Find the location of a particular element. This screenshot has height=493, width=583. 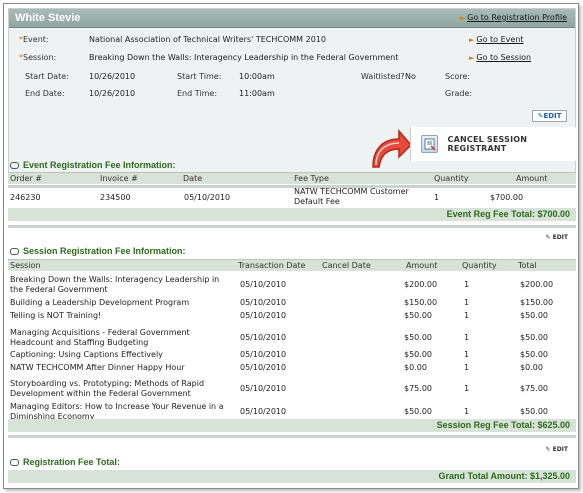

session-amount: $200.00 is located at coordinates (421, 284).